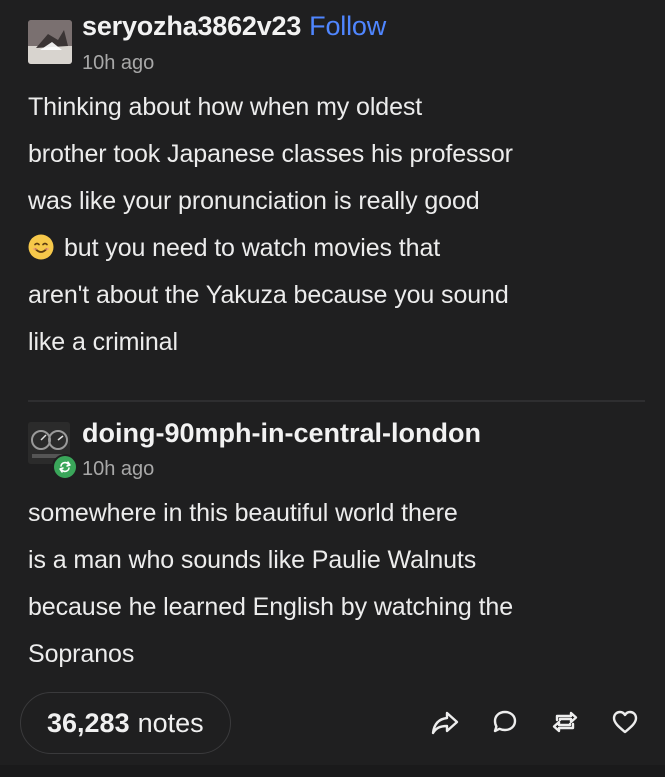 The width and height of the screenshot is (665, 777). I want to click on post-actions, so click(525, 722).